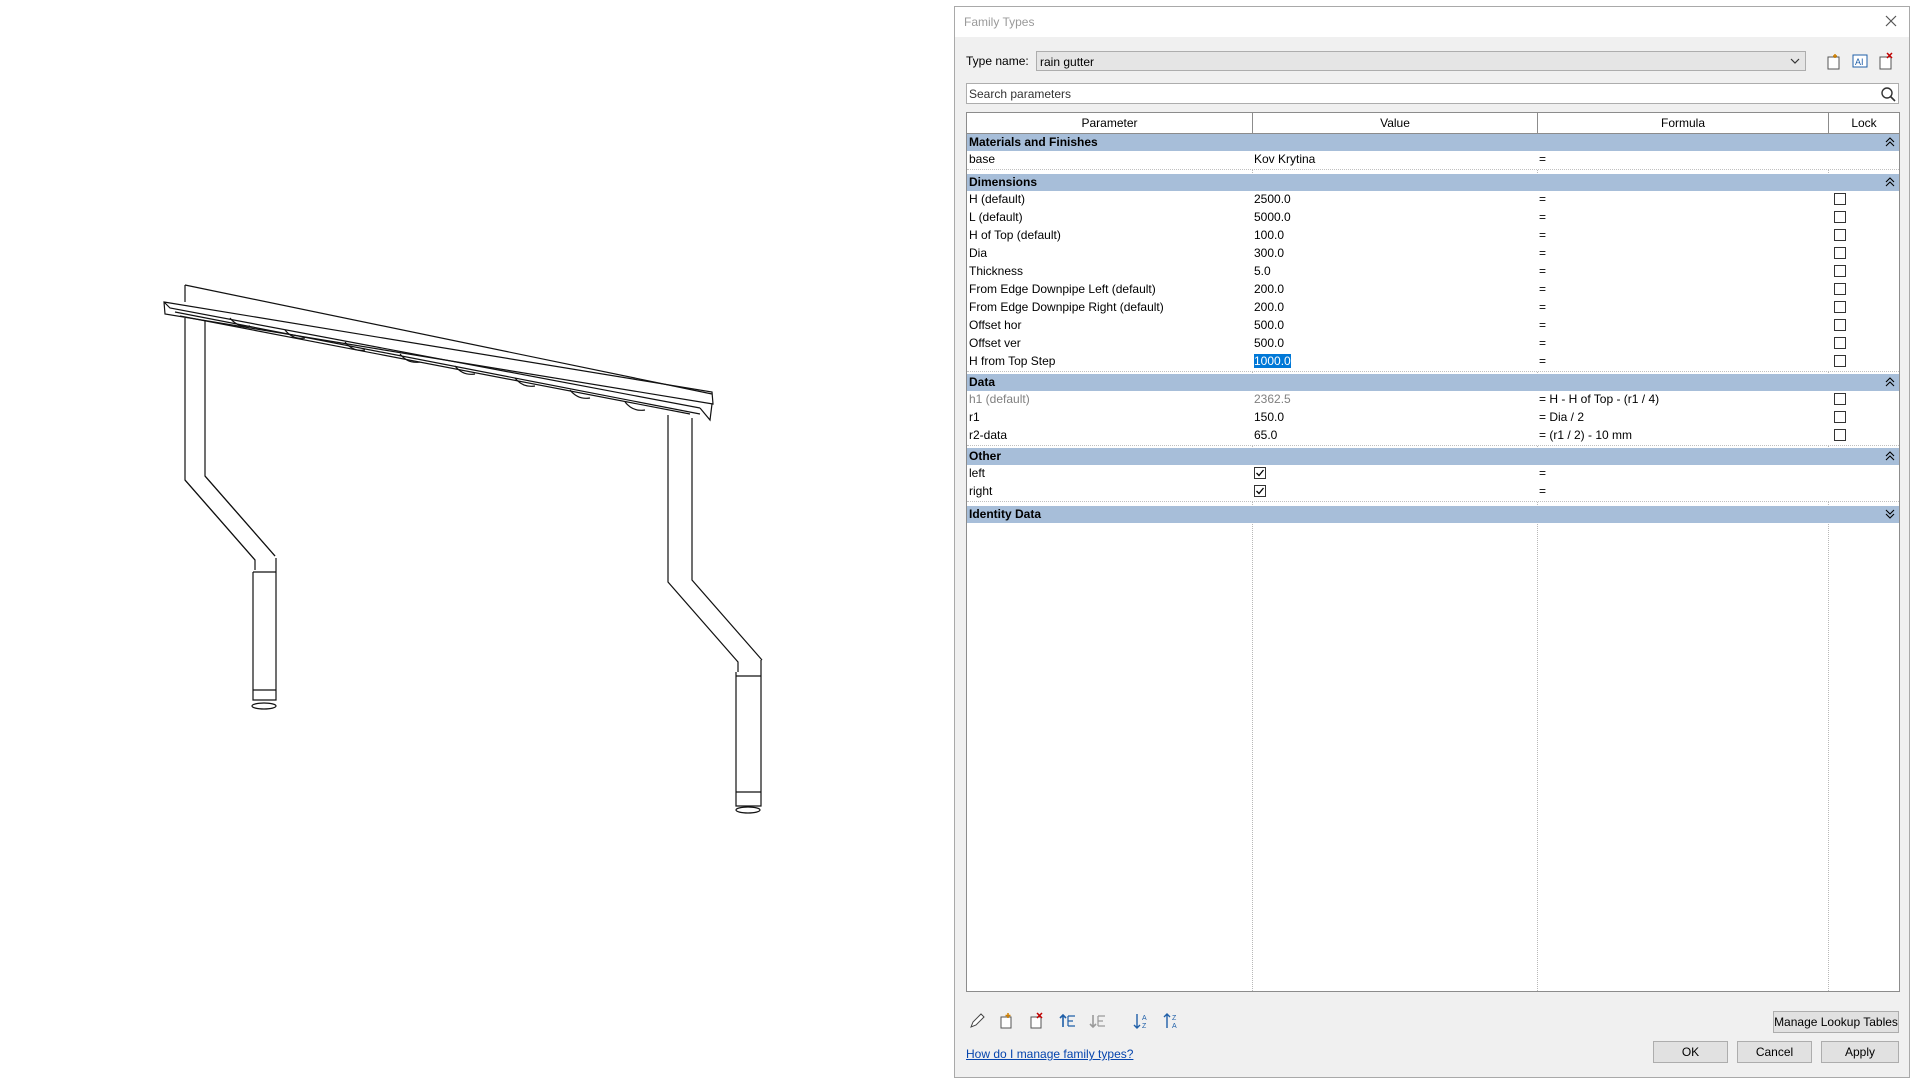  I want to click on group-identity-data: Identity Data, so click(1433, 514).